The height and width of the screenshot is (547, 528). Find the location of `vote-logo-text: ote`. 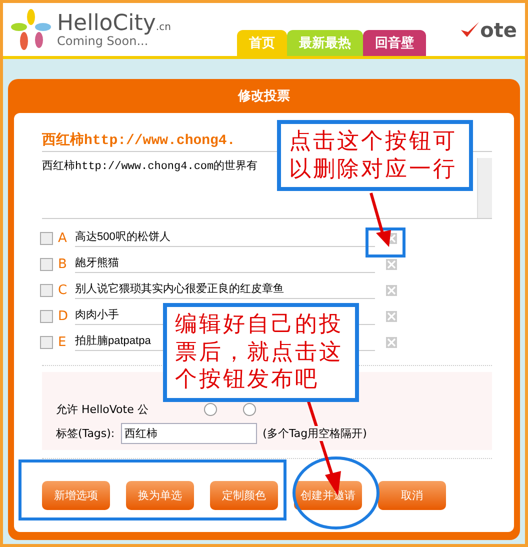

vote-logo-text: ote is located at coordinates (498, 30).